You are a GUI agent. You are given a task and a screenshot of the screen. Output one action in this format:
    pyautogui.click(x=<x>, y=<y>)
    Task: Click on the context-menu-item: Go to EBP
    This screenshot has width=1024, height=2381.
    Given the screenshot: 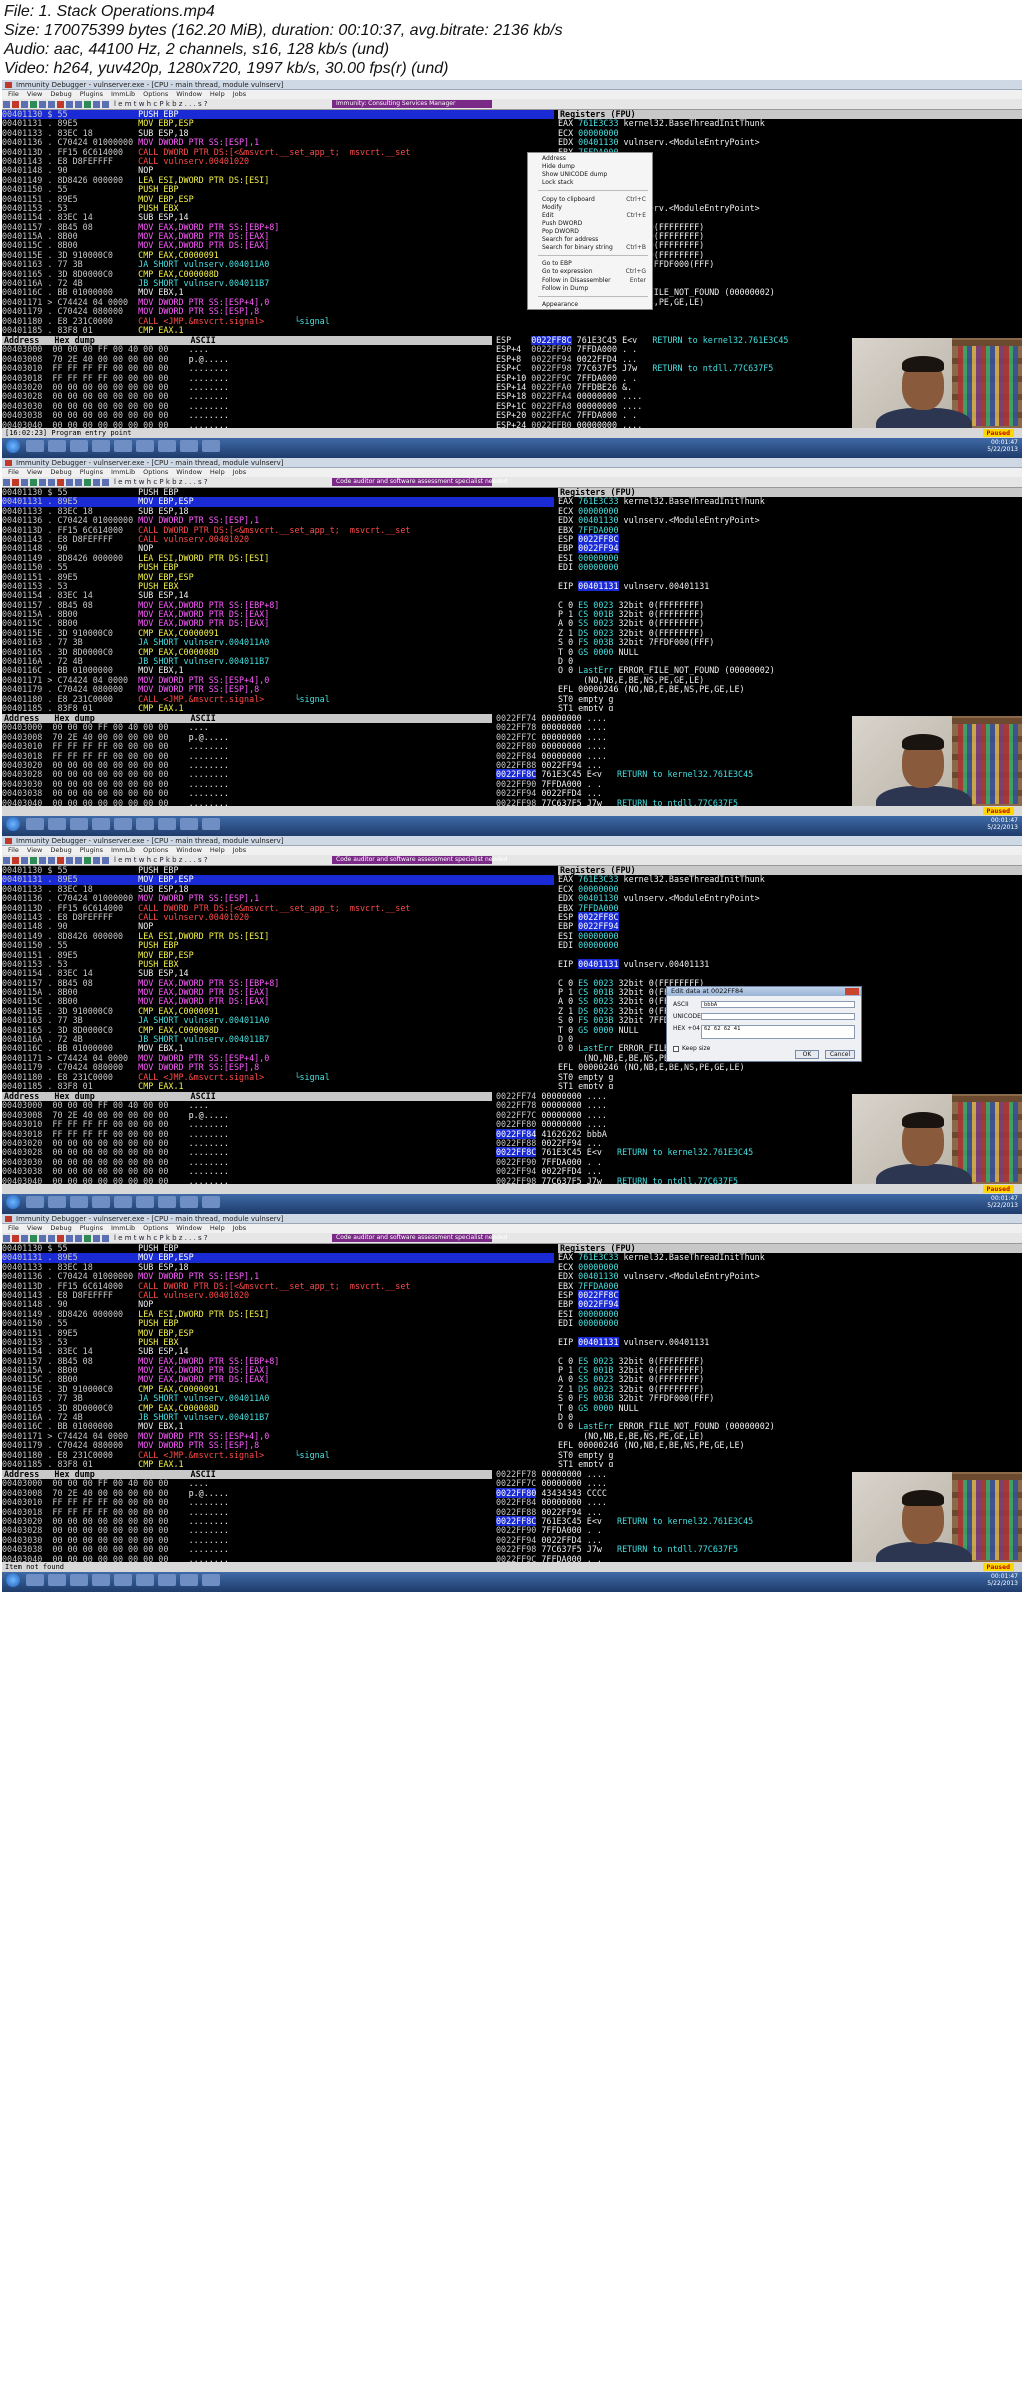 What is the action you would take?
    pyautogui.click(x=590, y=264)
    